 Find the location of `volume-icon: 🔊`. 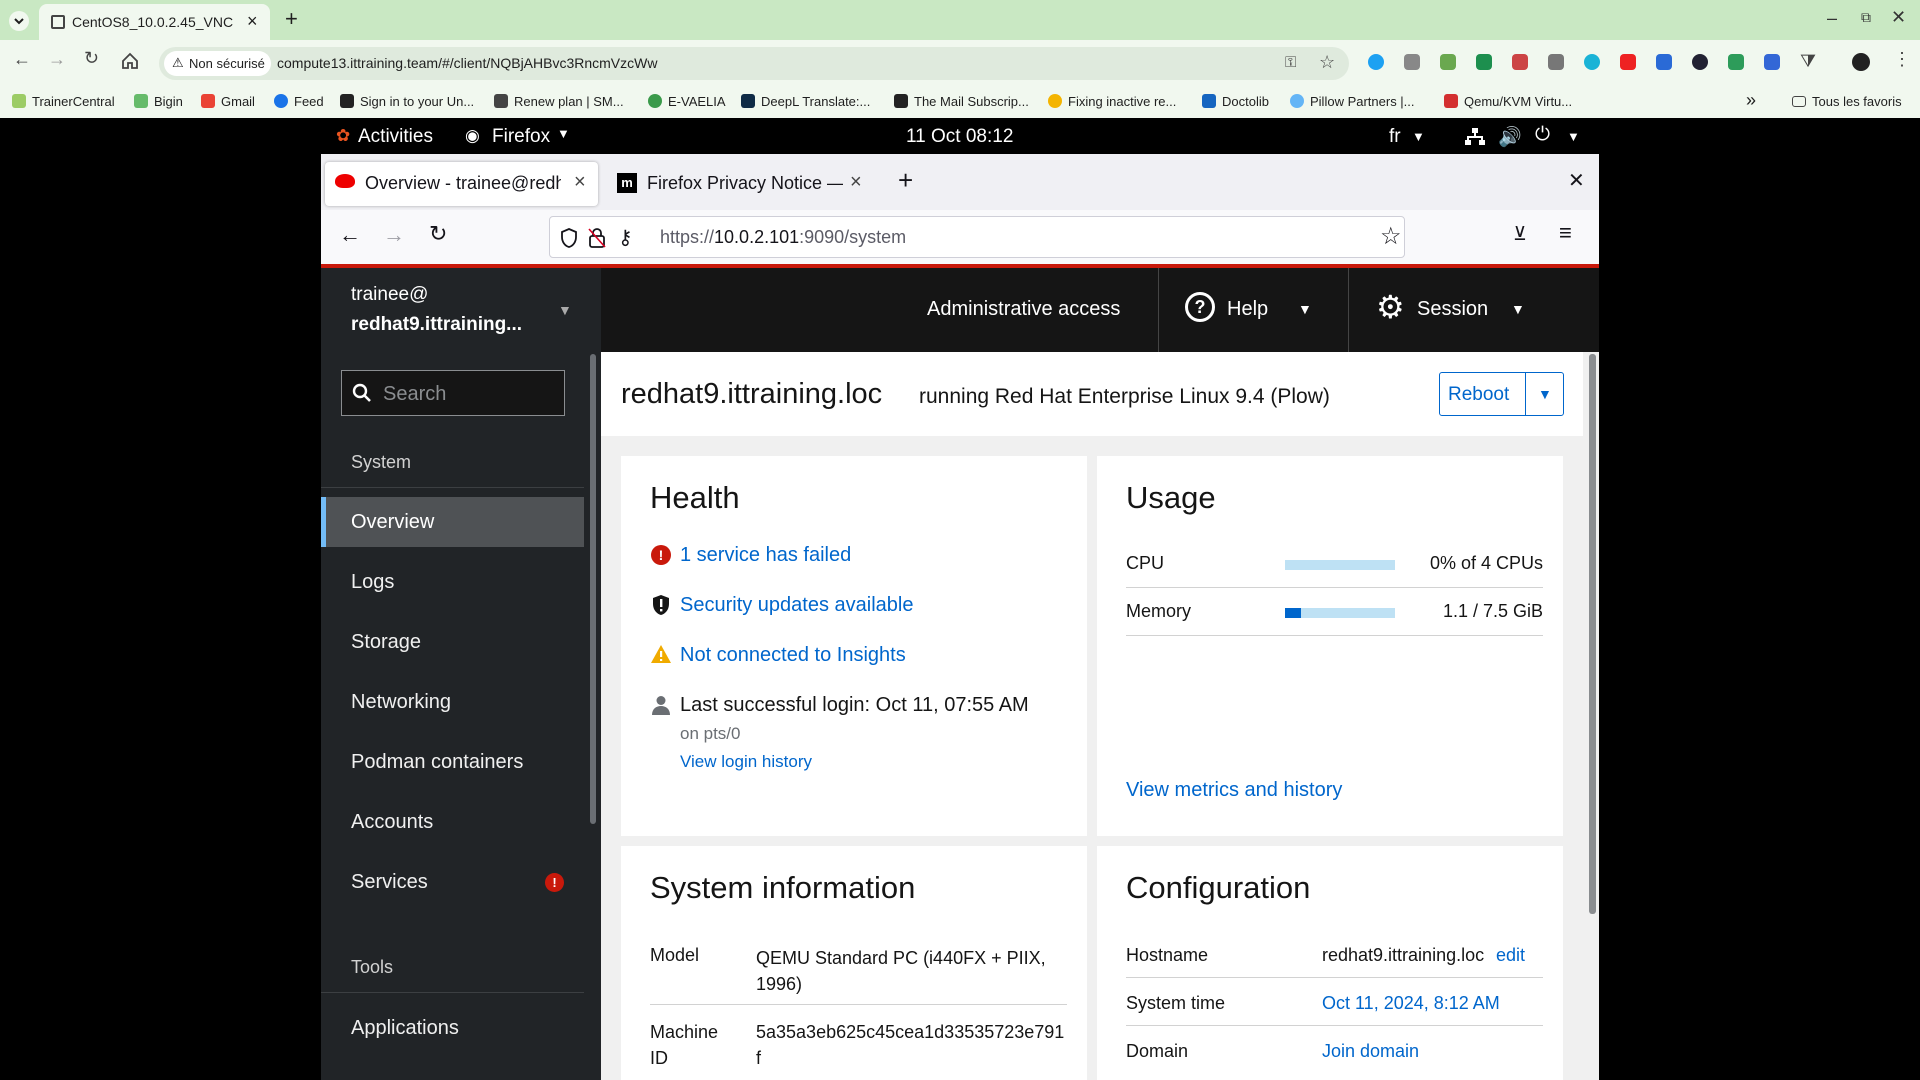

volume-icon: 🔊 is located at coordinates (1510, 137).